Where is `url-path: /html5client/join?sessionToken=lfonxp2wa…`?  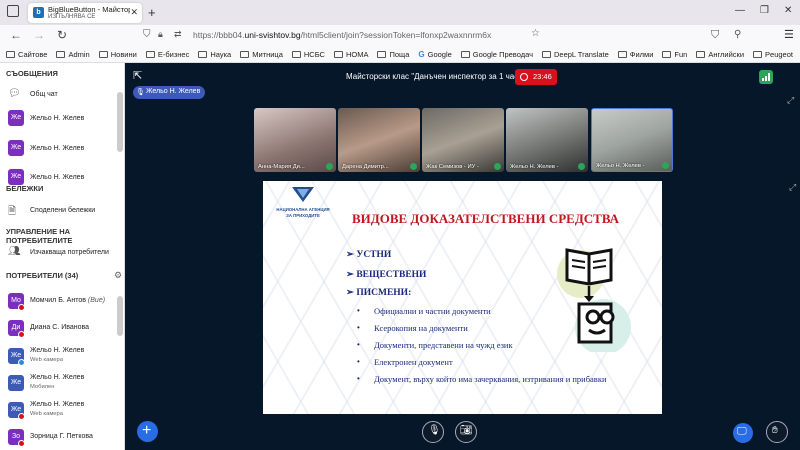 url-path: /html5client/join?sessionToken=lfonxp2wa… is located at coordinates (396, 35).